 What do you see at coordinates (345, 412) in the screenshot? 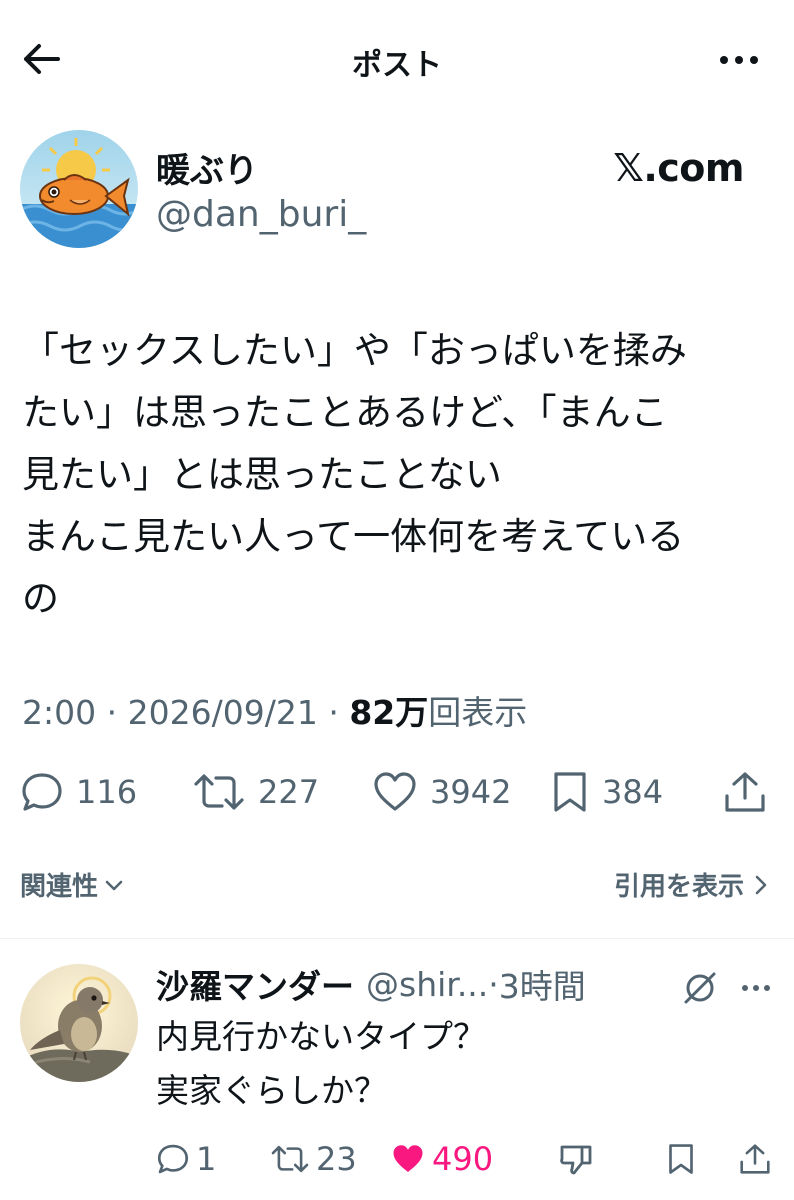
I see `post-text-line: たい」は思ったことあるけど、「まんこ` at bounding box center [345, 412].